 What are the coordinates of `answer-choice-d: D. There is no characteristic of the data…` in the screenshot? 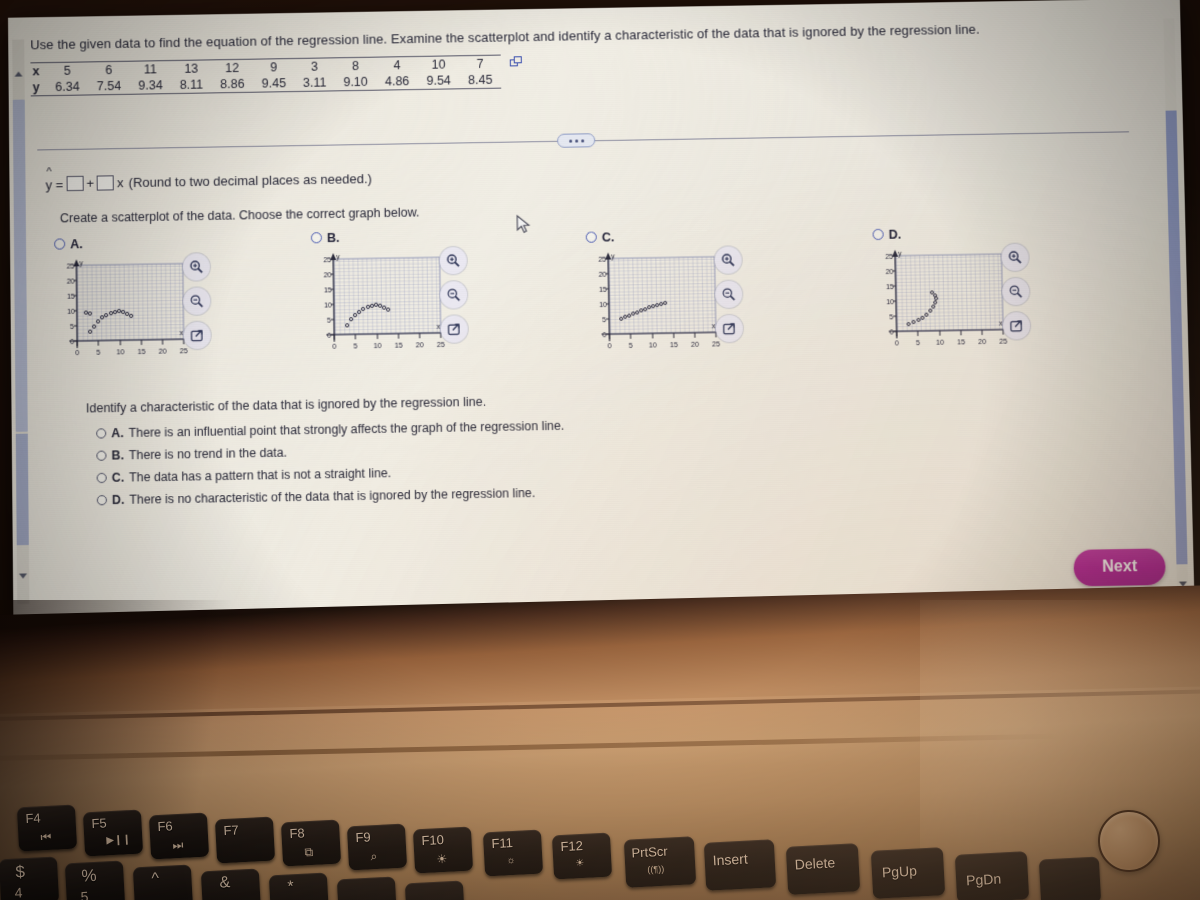 It's located at (331, 496).